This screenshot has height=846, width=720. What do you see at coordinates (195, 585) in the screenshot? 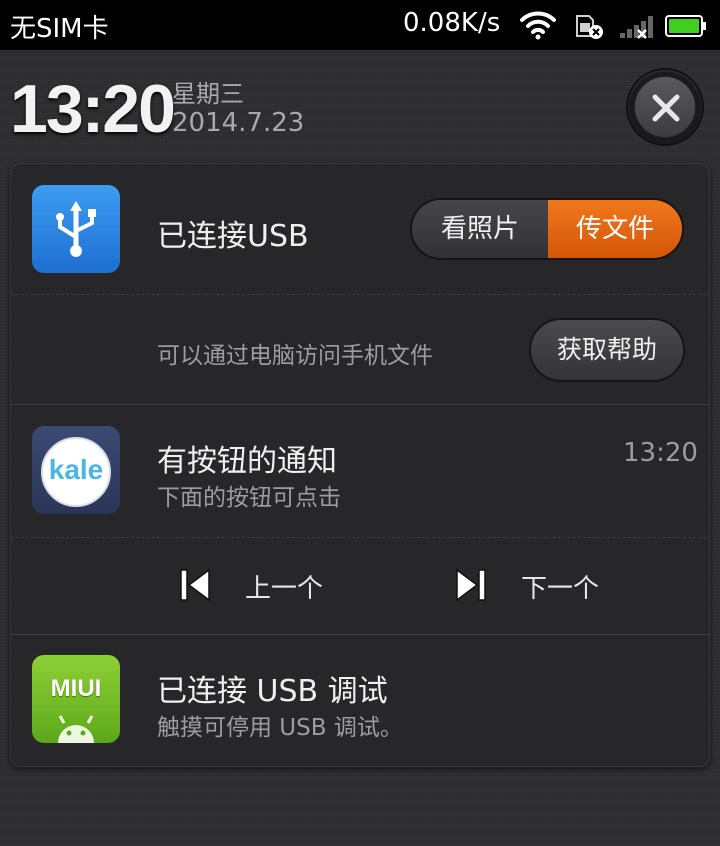
I see `skip-previous-icon` at bounding box center [195, 585].